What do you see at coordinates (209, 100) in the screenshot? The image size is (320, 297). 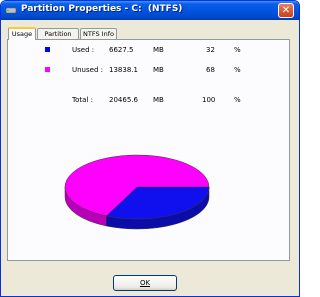 I see `total-percent: 100` at bounding box center [209, 100].